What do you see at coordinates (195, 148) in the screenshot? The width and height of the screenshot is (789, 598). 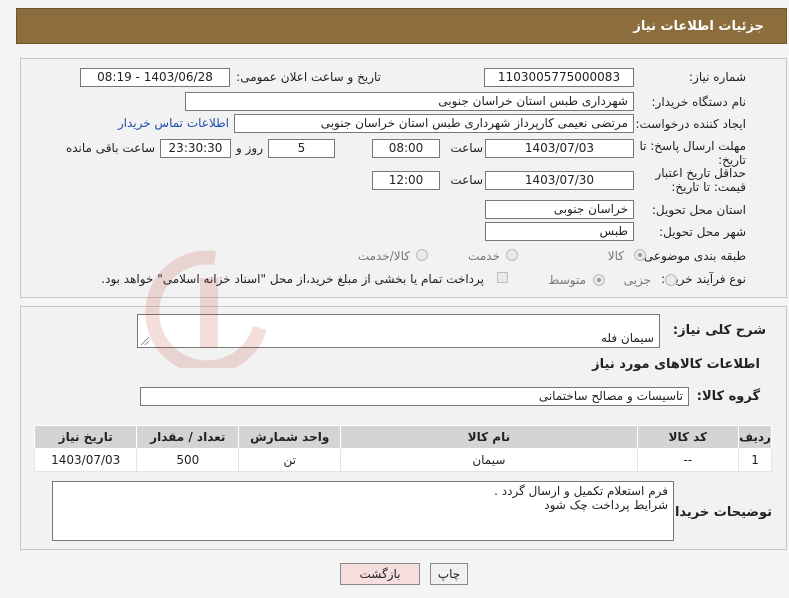 I see `time-remaining-field: 23:30:30` at bounding box center [195, 148].